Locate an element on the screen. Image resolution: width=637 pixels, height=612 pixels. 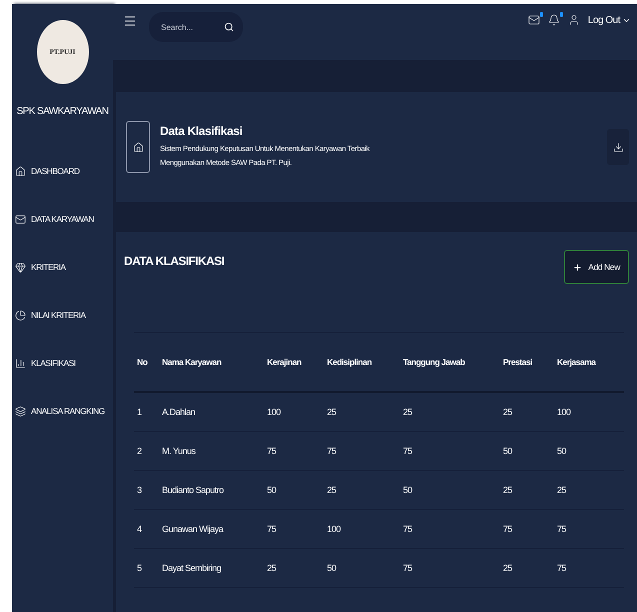
table-cell-text: 2 is located at coordinates (140, 451).